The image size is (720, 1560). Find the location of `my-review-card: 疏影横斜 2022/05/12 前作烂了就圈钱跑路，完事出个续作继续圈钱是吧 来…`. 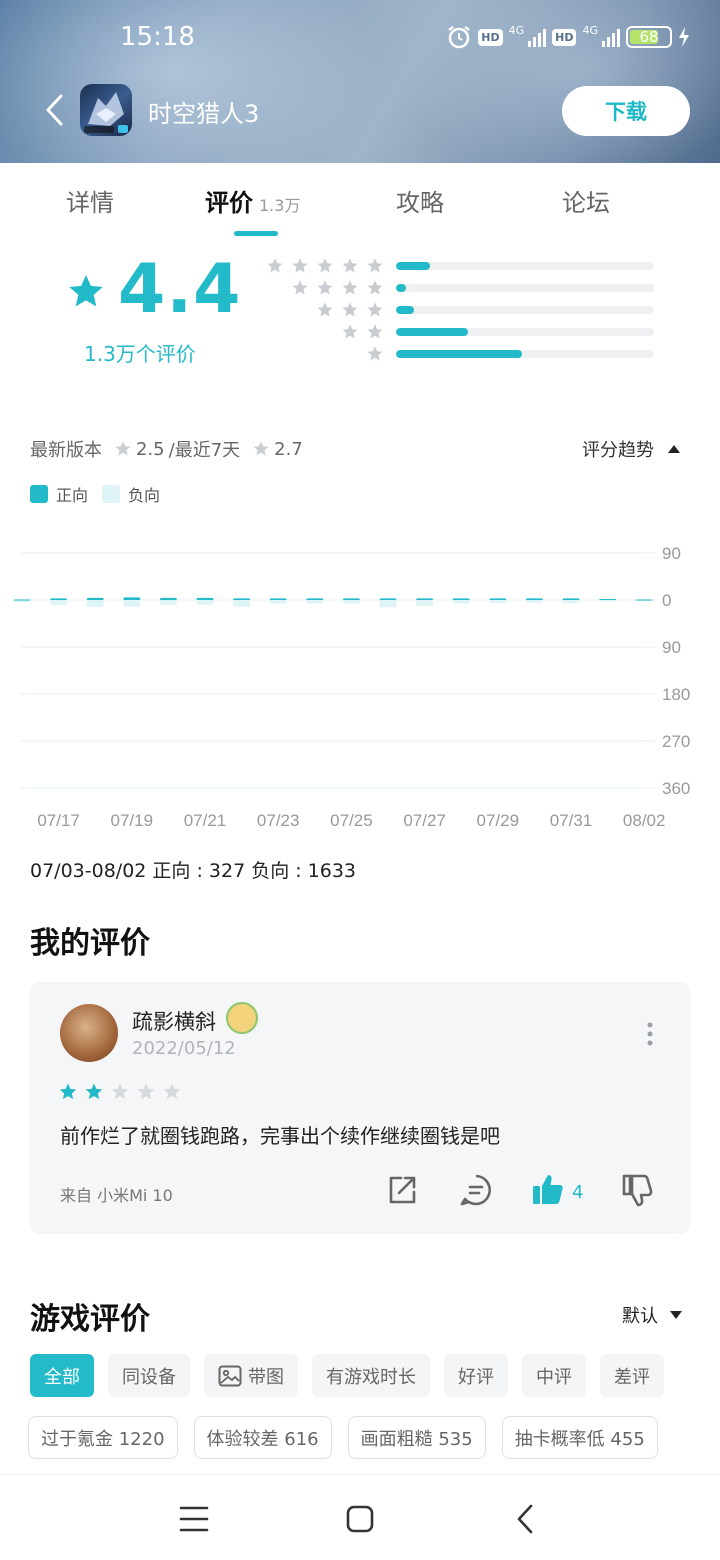

my-review-card: 疏影横斜 2022/05/12 前作烂了就圈钱跑路，完事出个续作继续圈钱是吧 来… is located at coordinates (360, 1108).